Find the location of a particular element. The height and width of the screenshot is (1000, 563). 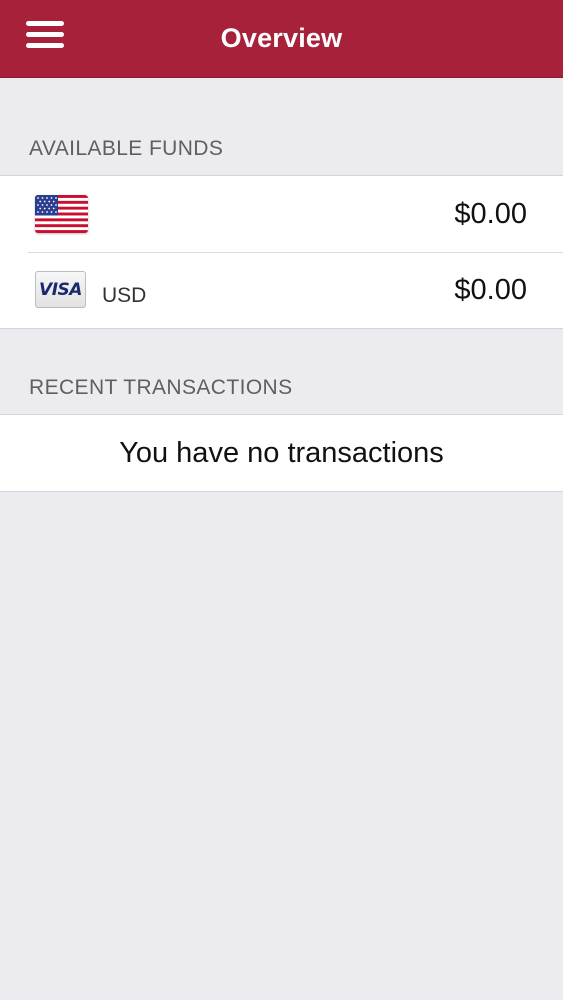

available-funds-label: AVAILABLE FUNDS is located at coordinates (126, 148).